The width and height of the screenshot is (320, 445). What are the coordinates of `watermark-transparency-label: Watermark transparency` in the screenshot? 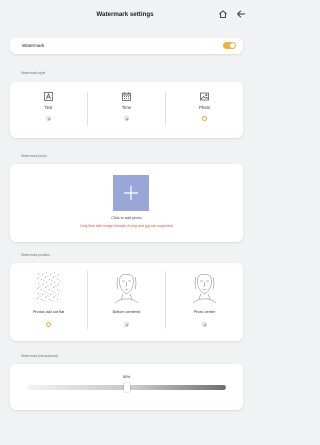 It's located at (39, 356).